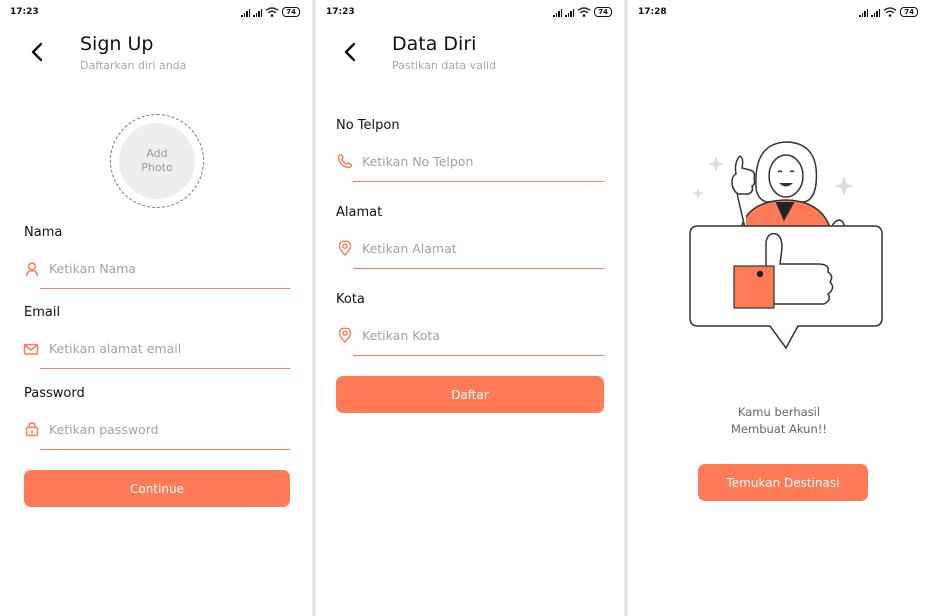  I want to click on password-label: Password, so click(54, 393).